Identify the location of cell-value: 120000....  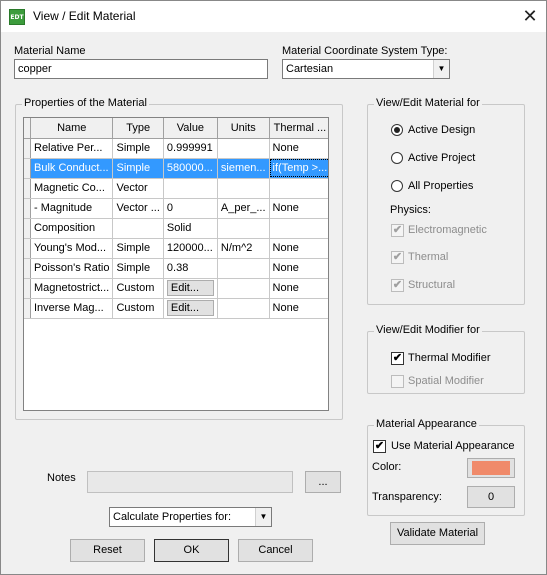
(190, 248).